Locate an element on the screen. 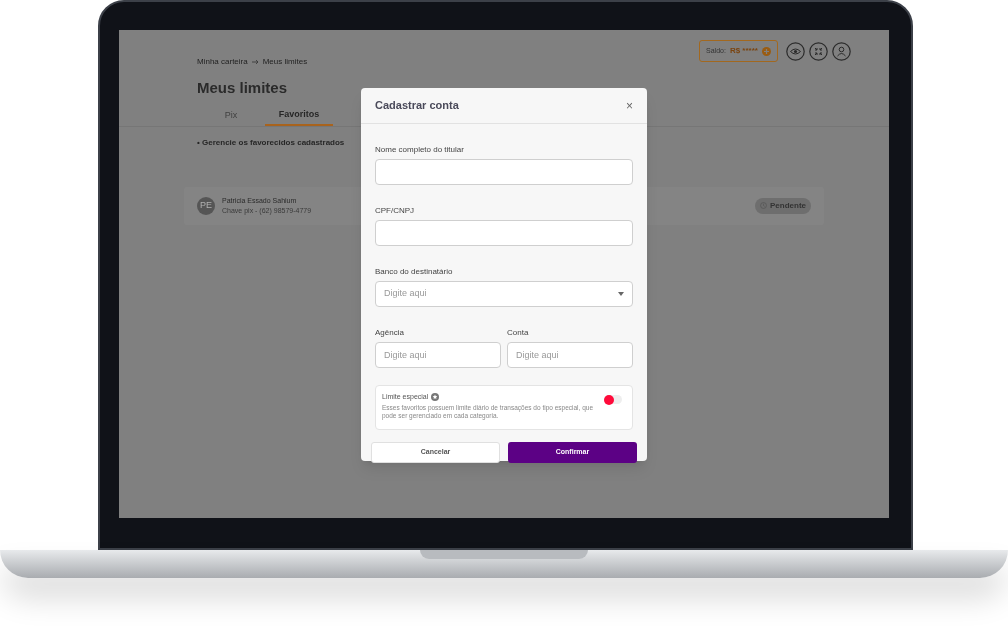 This screenshot has height=635, width=1008. field-label: Agência is located at coordinates (390, 332).